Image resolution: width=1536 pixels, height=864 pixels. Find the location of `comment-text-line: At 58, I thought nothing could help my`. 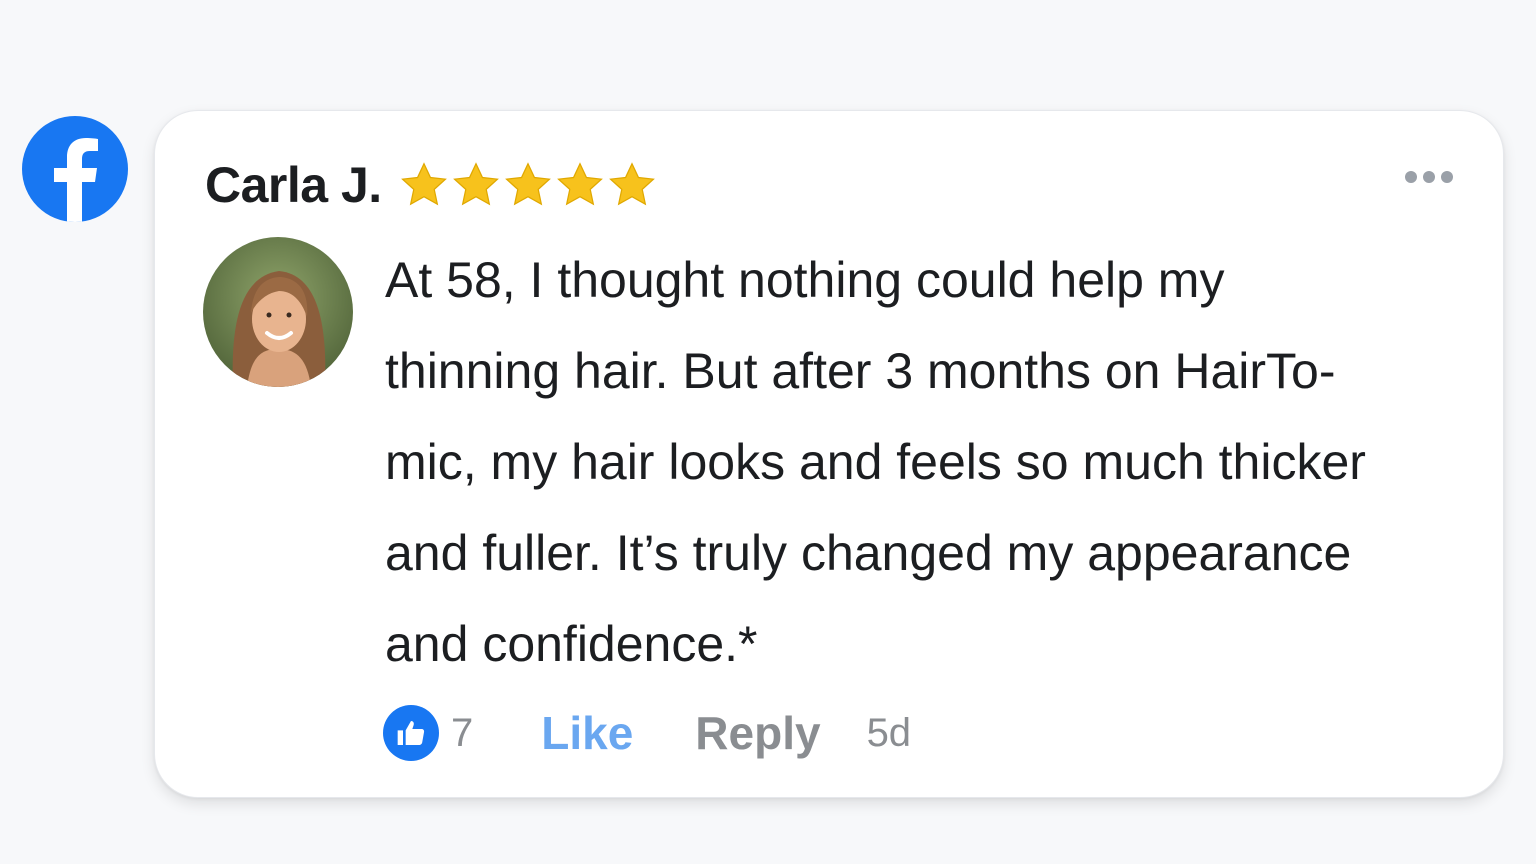

comment-text-line: At 58, I thought nothing could help my is located at coordinates (805, 280).